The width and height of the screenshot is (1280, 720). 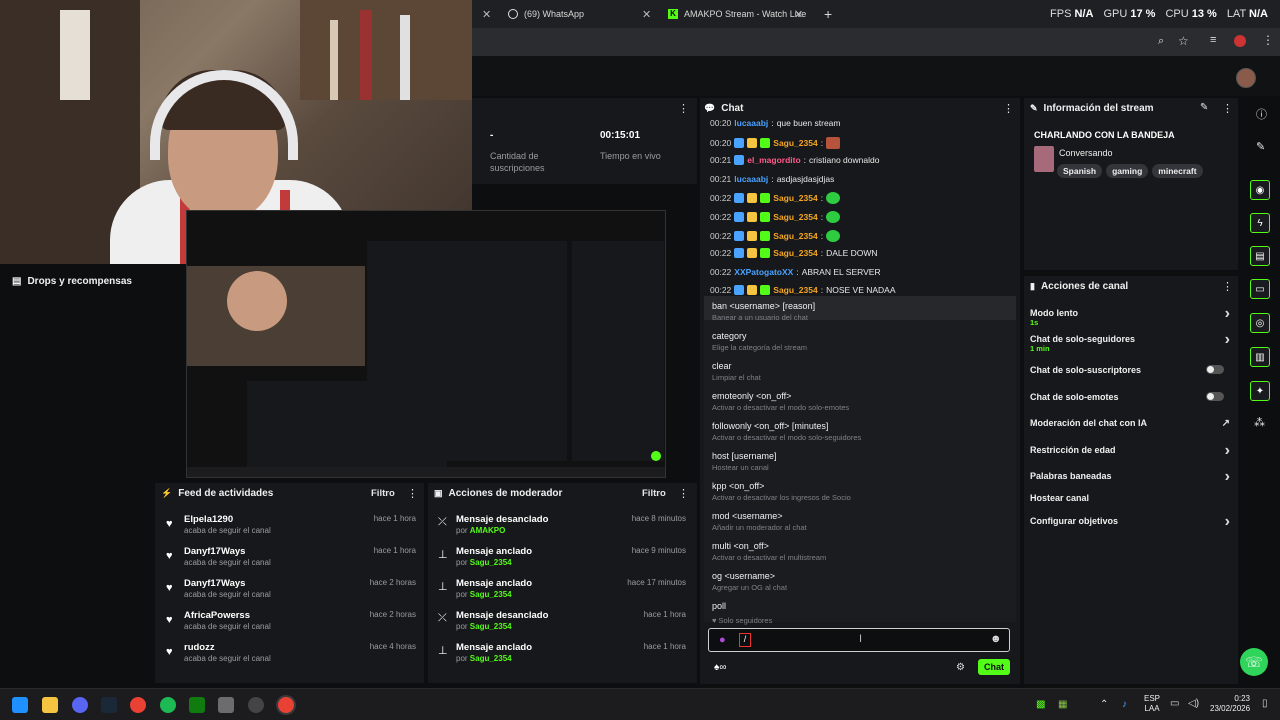 I want to click on tab-amakpo: K AMAKPO Stream - Watch Live, so click(x=738, y=14).